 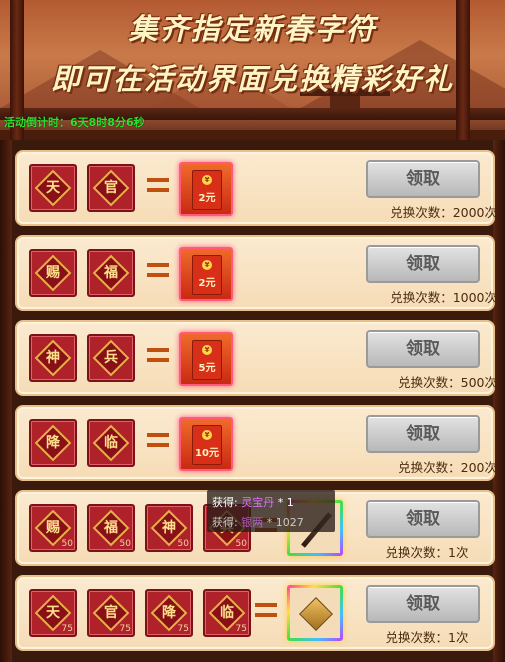 I want to click on char-tile: 官 75, so click(x=111, y=613).